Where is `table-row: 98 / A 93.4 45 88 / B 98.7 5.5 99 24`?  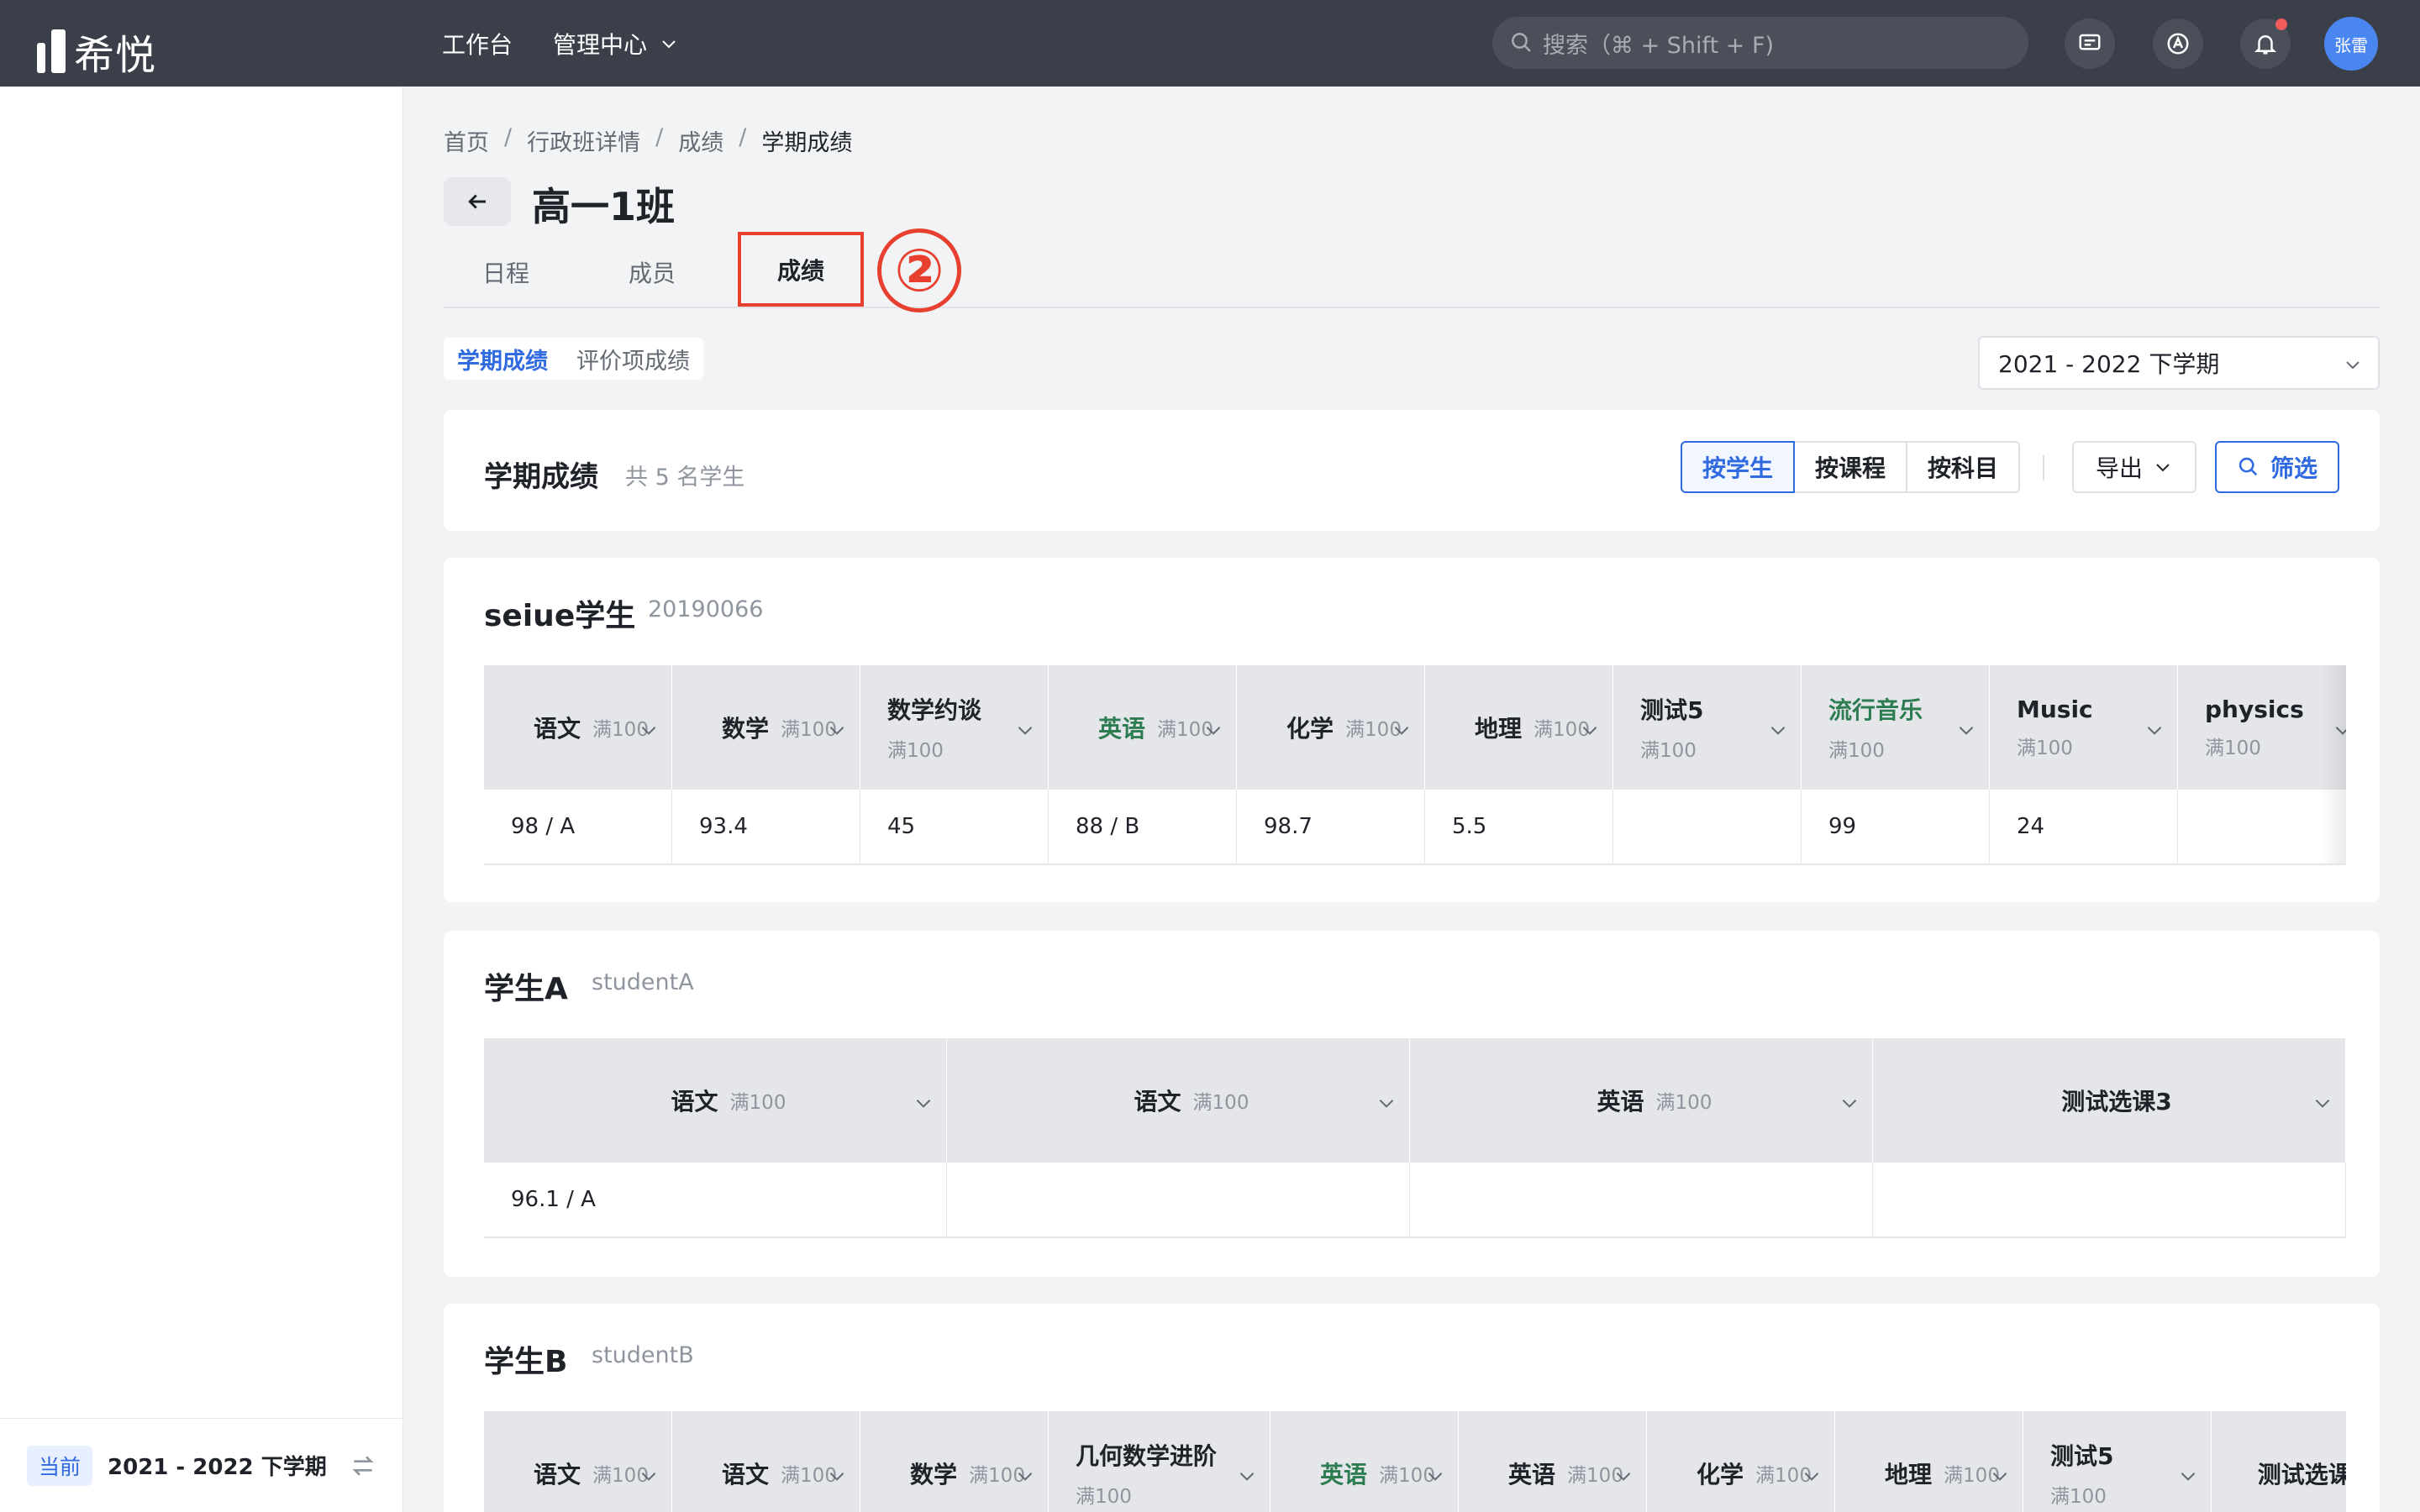 table-row: 98 / A 93.4 45 88 / B 98.7 5.5 99 24 is located at coordinates (1415, 827).